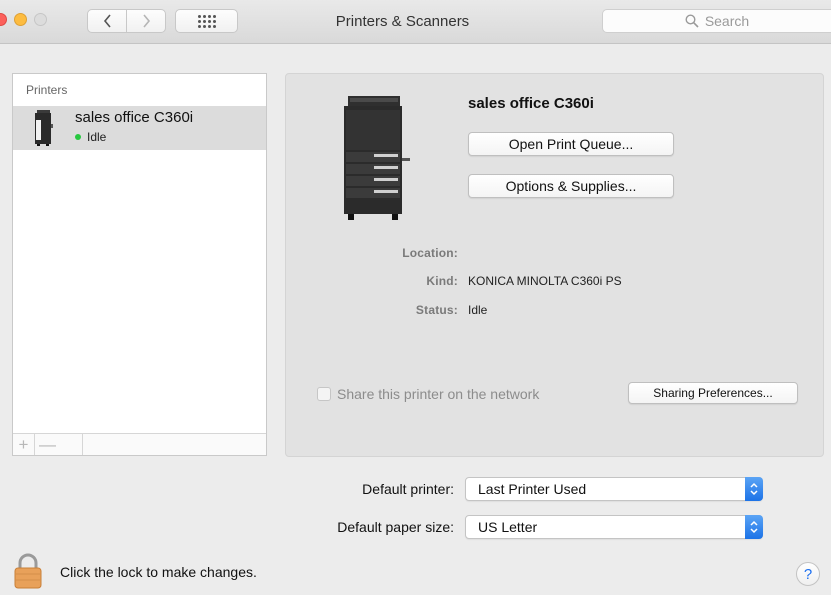 The width and height of the screenshot is (831, 595). I want to click on printer-name: sales office C360i, so click(134, 117).